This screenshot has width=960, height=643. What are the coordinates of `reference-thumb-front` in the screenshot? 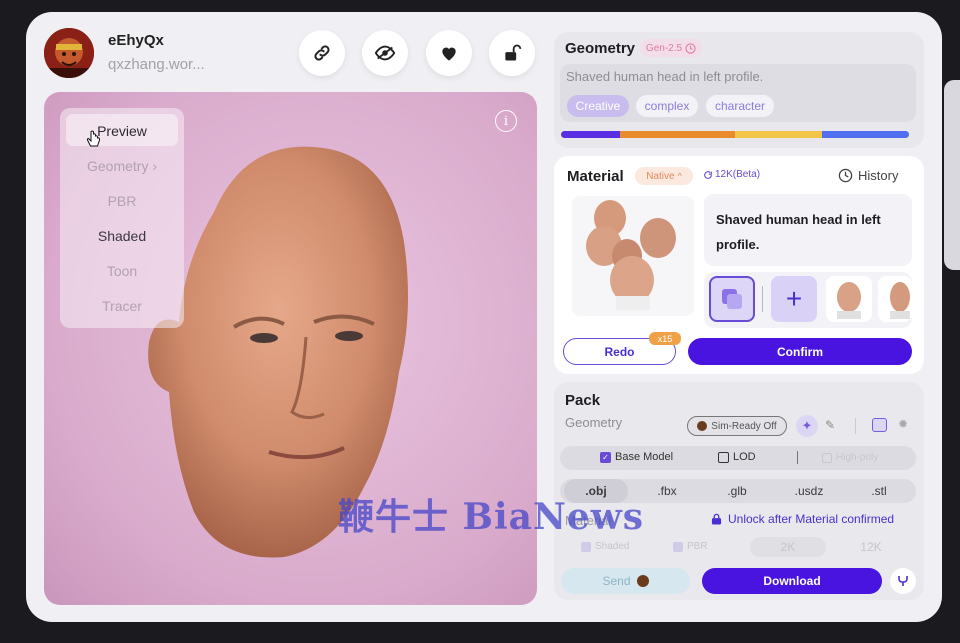 It's located at (849, 299).